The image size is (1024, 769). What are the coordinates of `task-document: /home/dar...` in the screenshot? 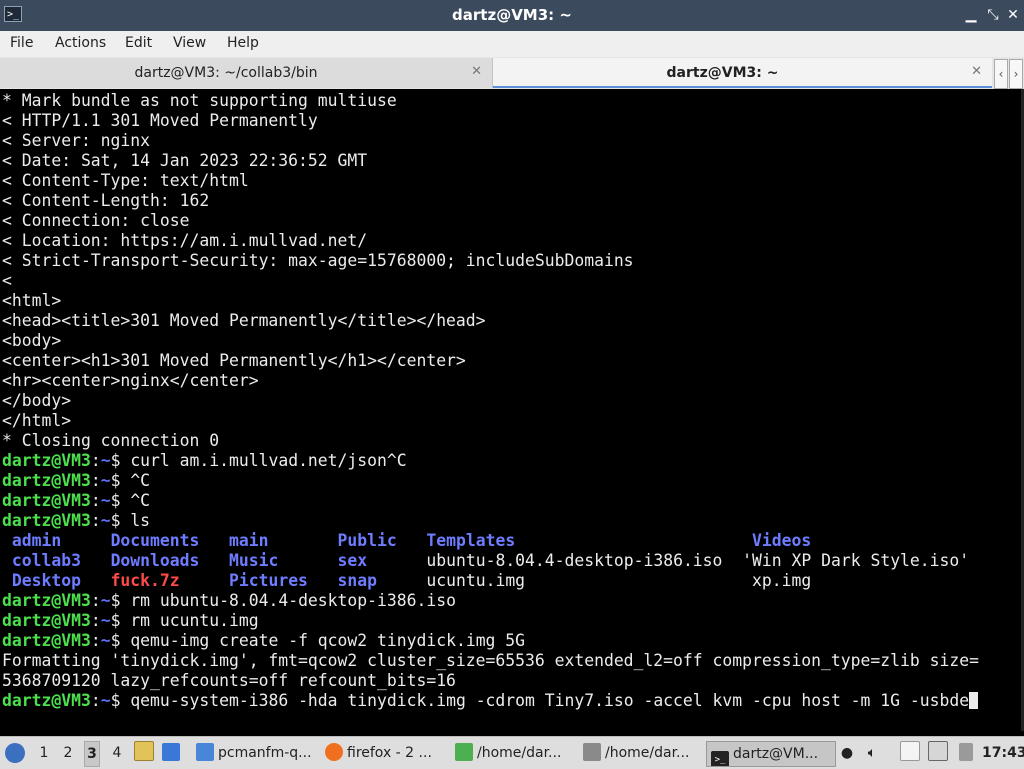 It's located at (642, 753).